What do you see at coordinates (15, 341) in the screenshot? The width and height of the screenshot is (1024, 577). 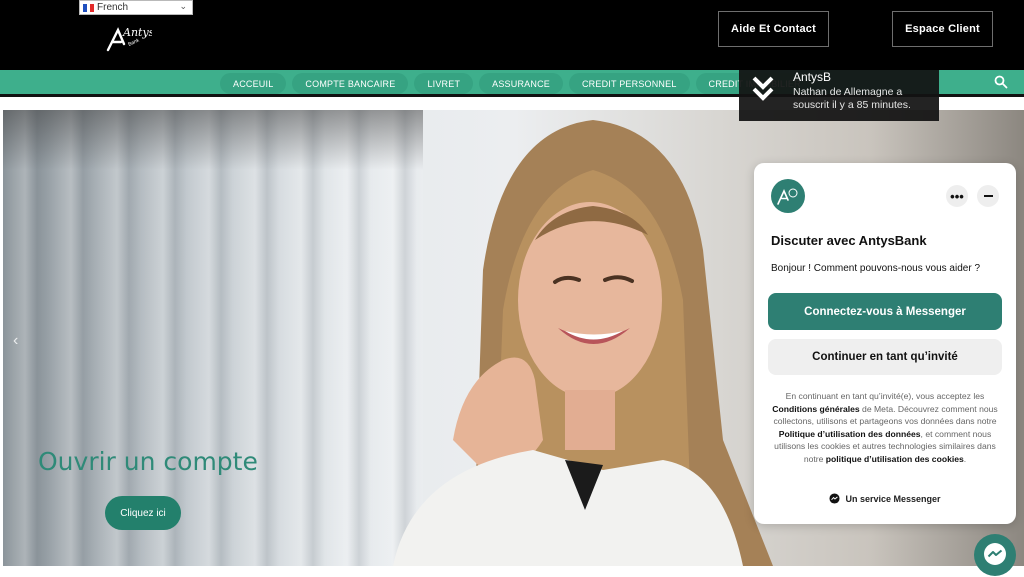 I see `carousel-prev-icon: ‹` at bounding box center [15, 341].